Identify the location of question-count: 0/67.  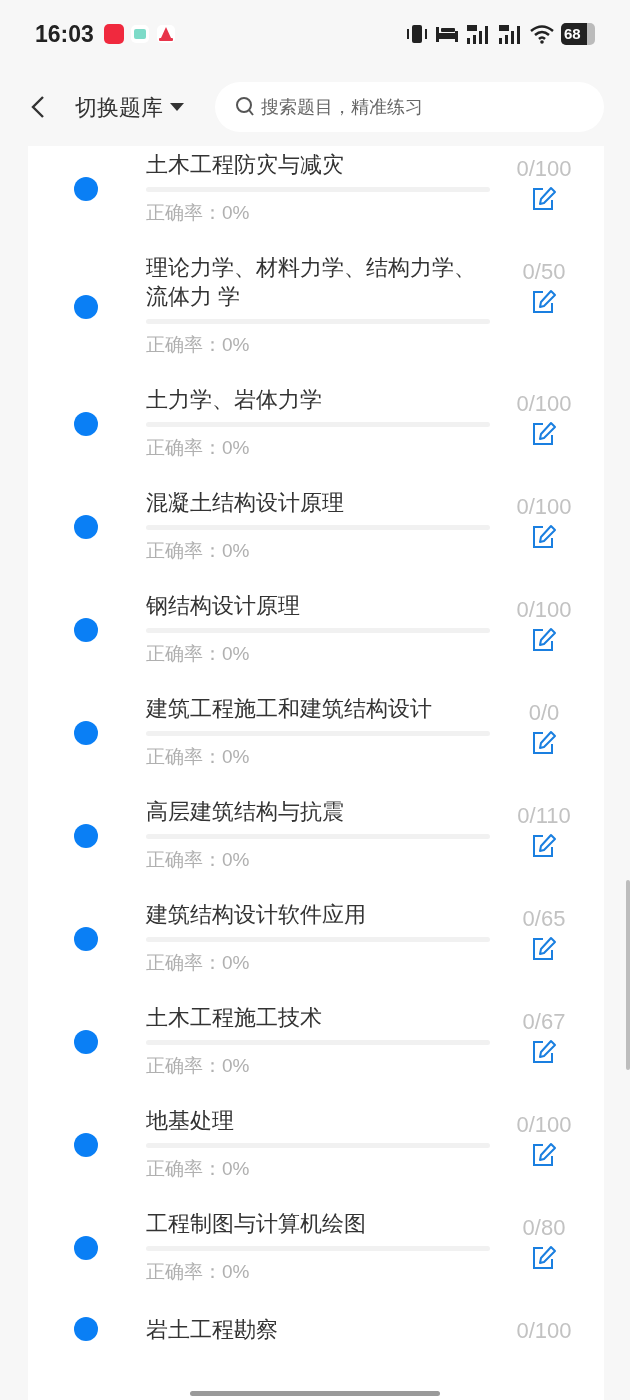
(544, 1022).